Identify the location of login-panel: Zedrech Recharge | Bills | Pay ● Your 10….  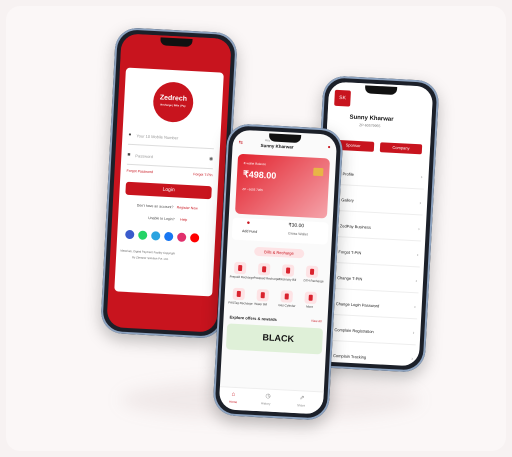
(169, 182).